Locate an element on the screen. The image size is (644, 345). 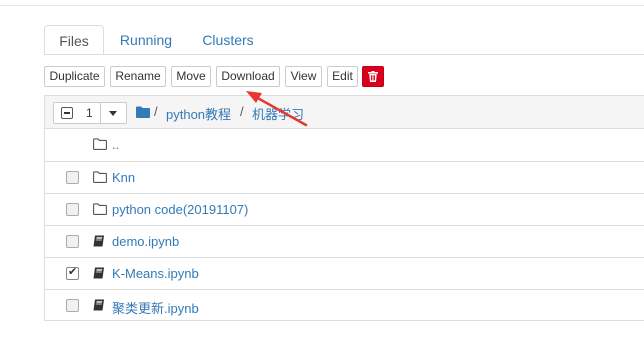
tab-running: Running is located at coordinates (146, 40).